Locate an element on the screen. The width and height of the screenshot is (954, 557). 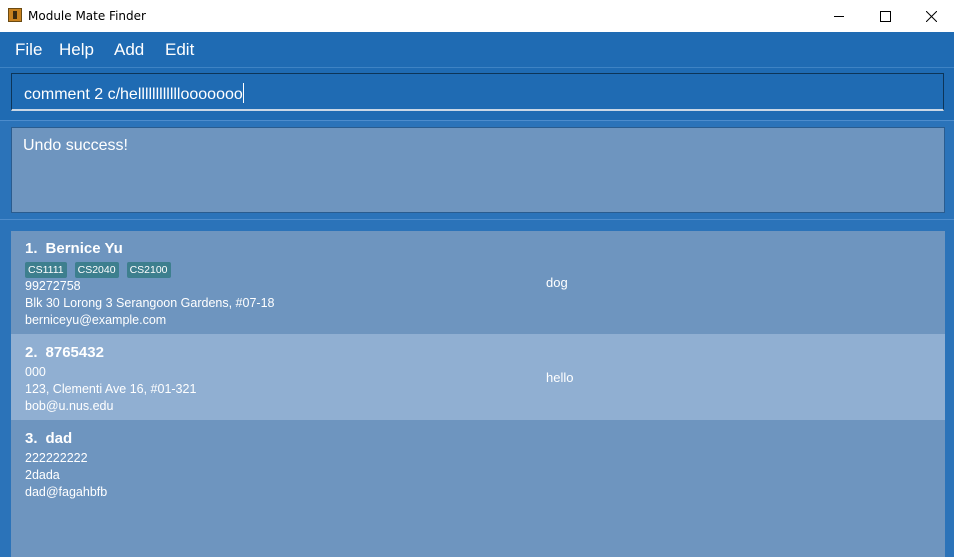
title-bar: Module Mate Finder is located at coordinates (477, 16).